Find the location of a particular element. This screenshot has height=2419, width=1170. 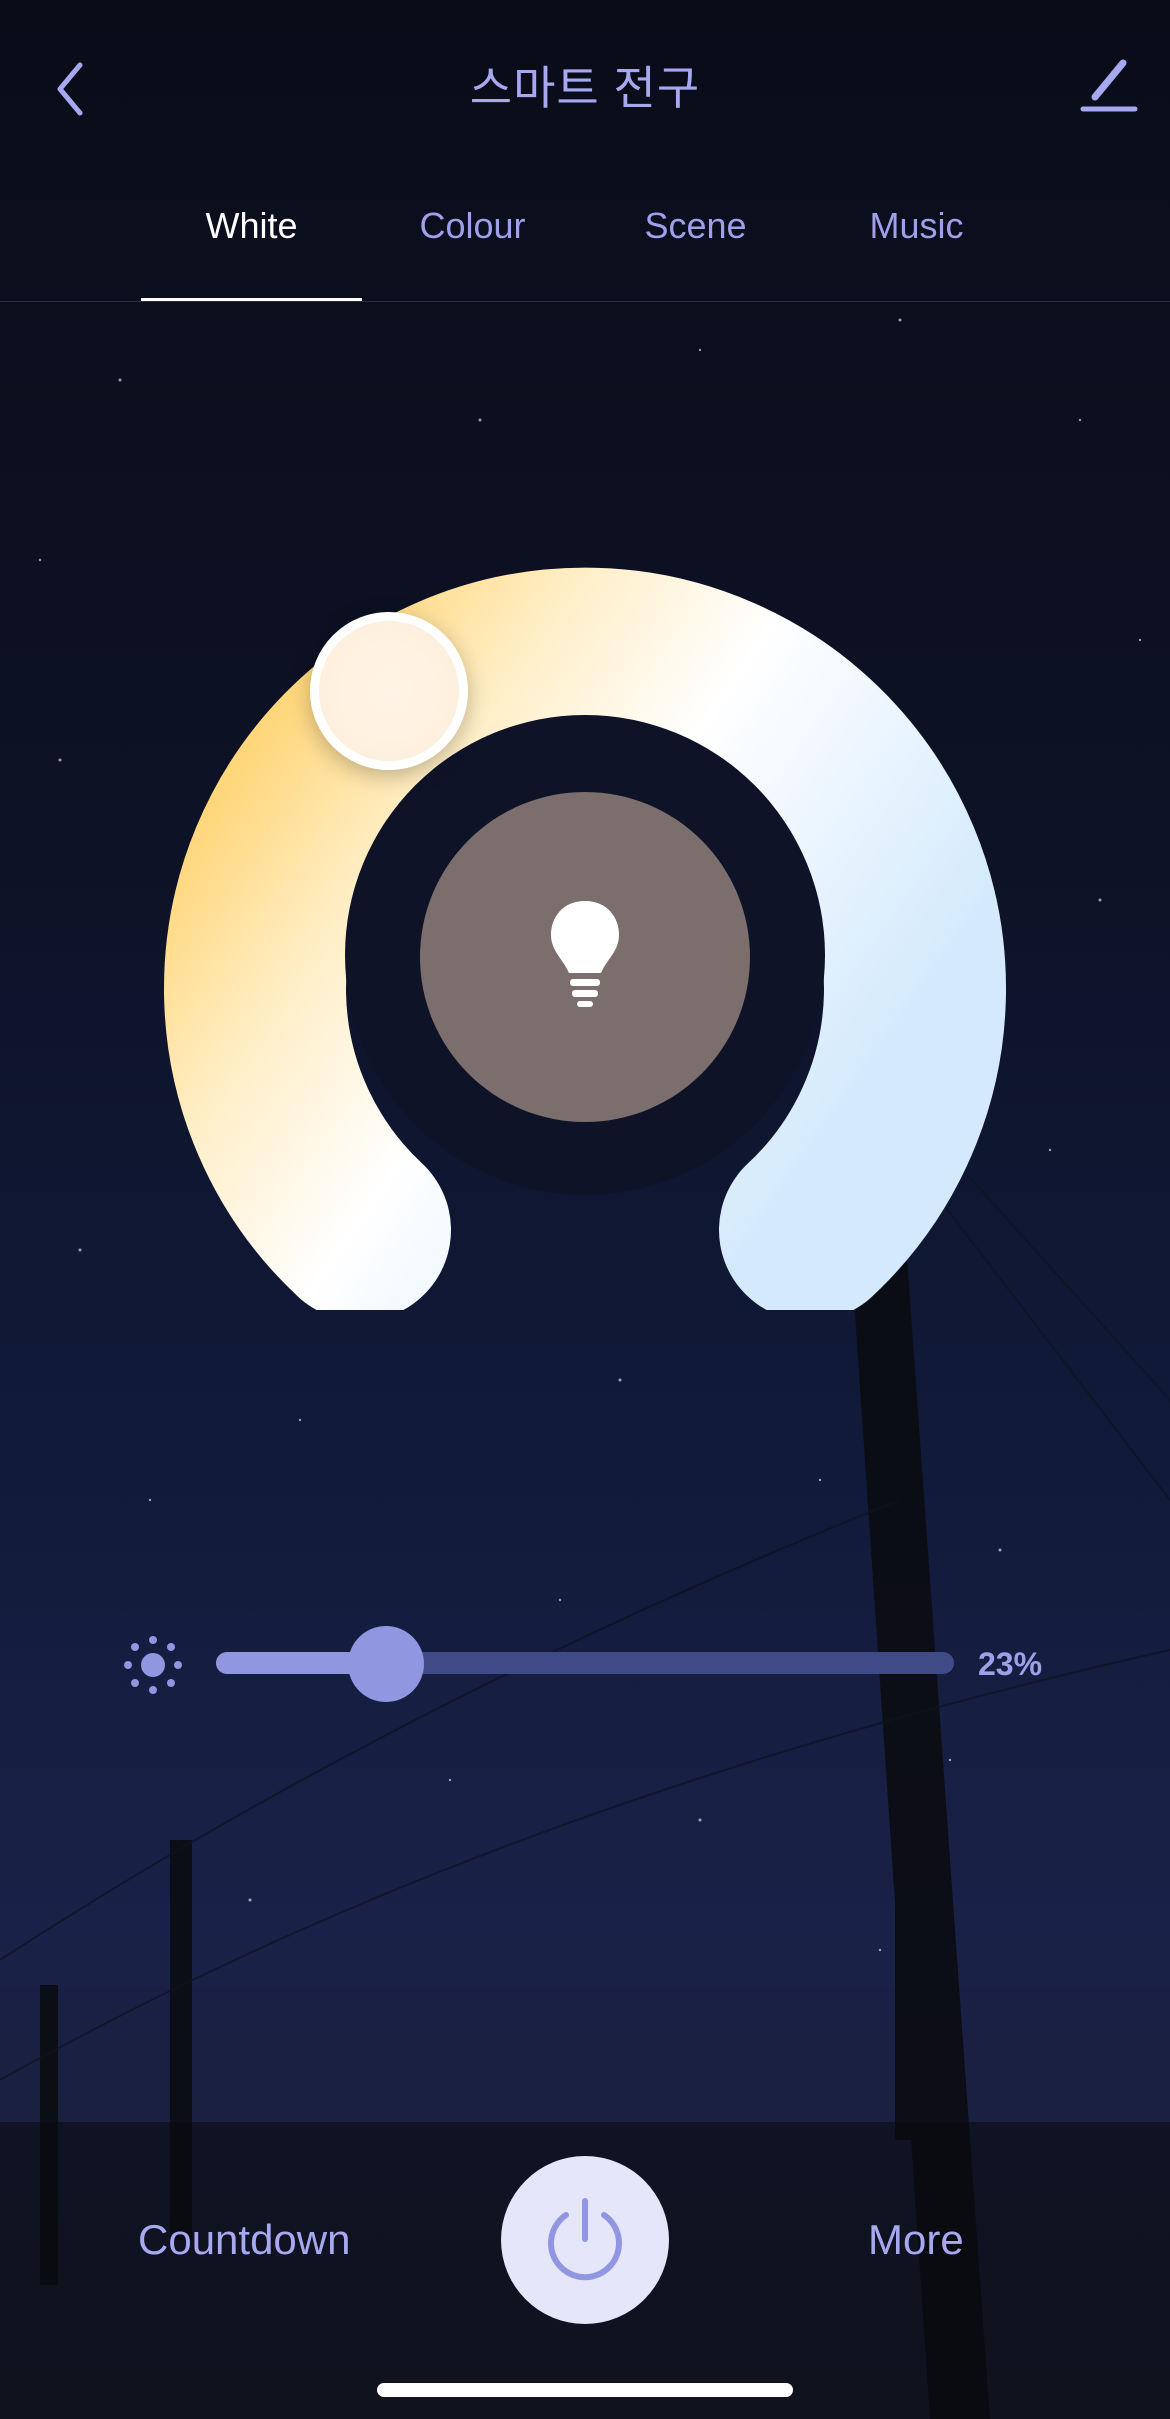

tab-music: Music is located at coordinates (916, 226).